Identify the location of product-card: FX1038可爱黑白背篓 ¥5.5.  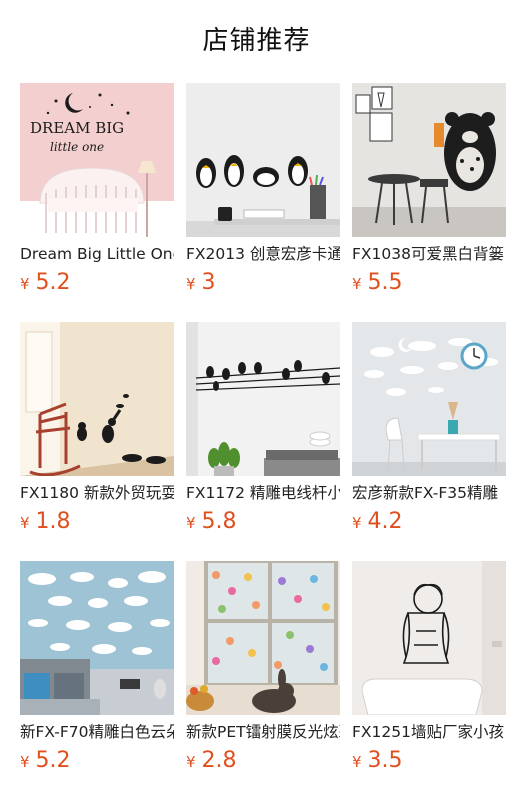
(429, 190).